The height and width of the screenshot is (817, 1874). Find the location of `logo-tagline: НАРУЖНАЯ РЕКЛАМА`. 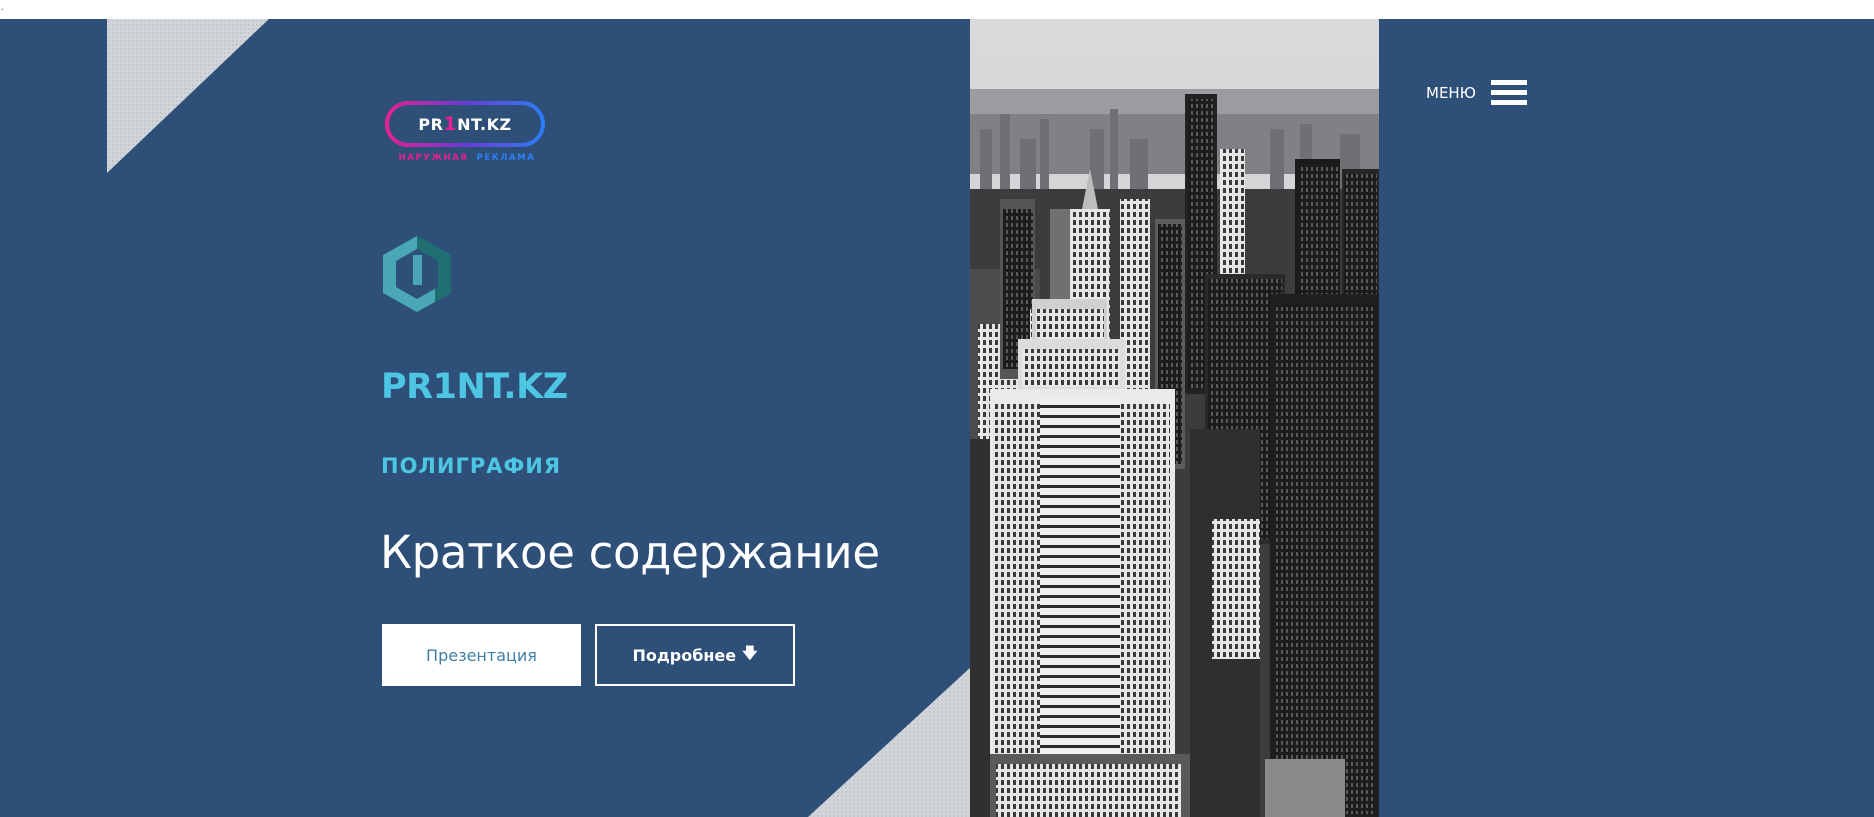

logo-tagline: НАРУЖНАЯ РЕКЛАМА is located at coordinates (467, 158).